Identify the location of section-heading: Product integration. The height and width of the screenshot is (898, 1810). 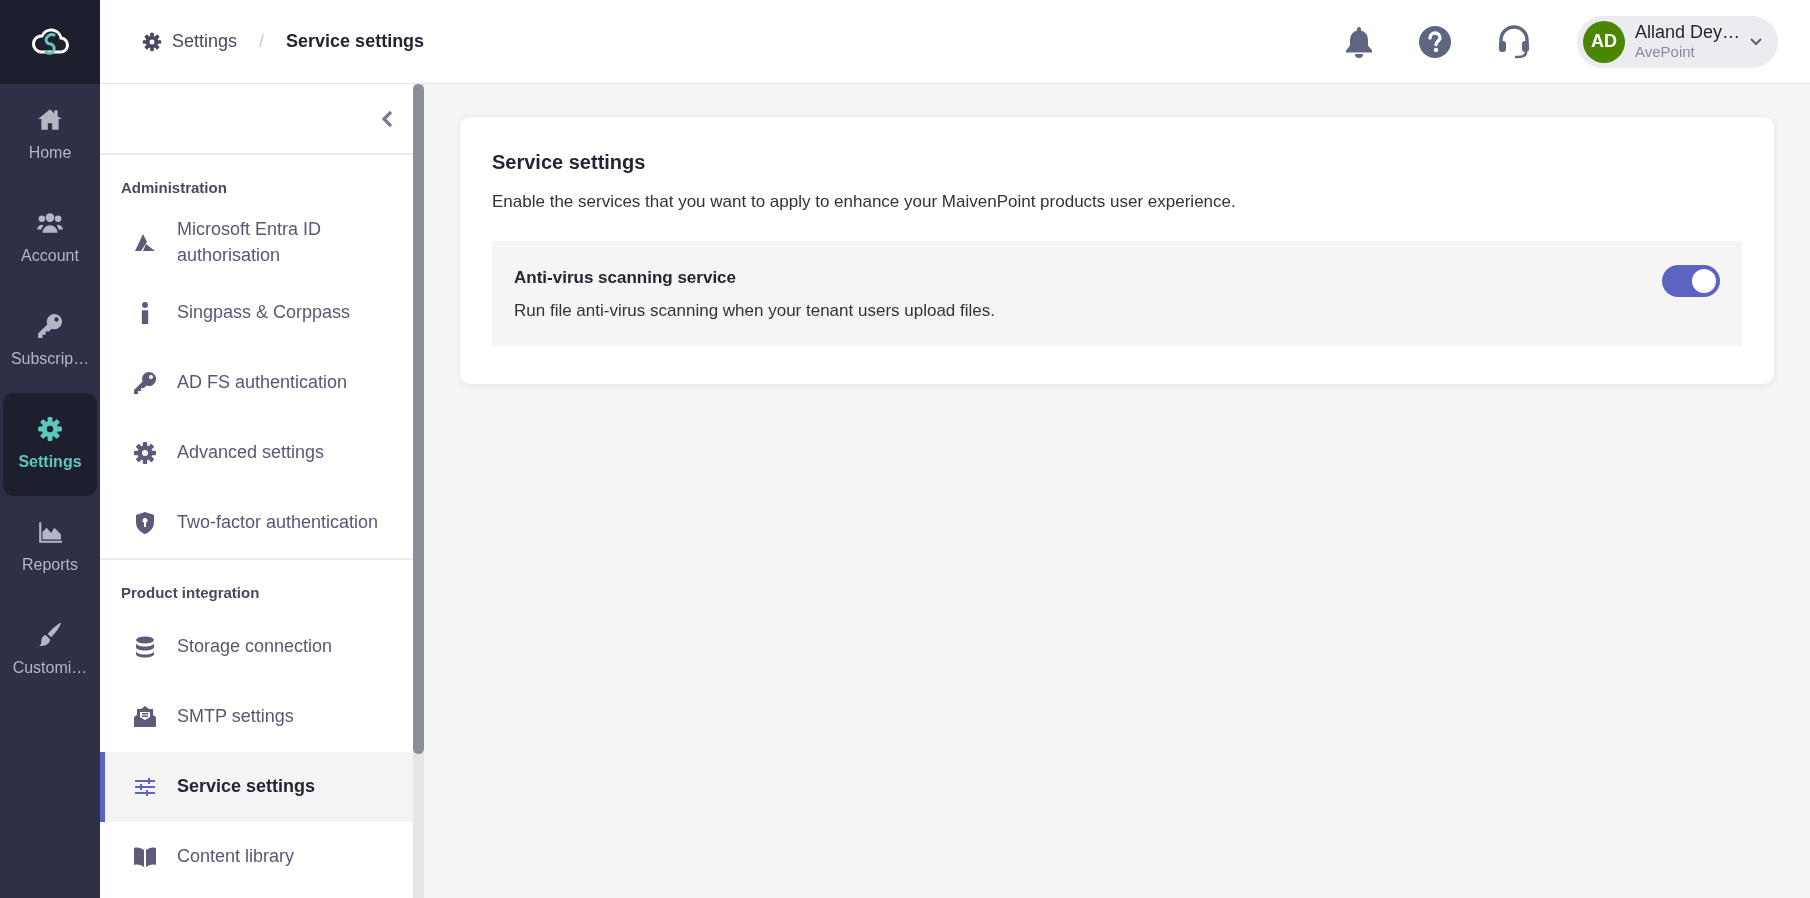
(190, 592).